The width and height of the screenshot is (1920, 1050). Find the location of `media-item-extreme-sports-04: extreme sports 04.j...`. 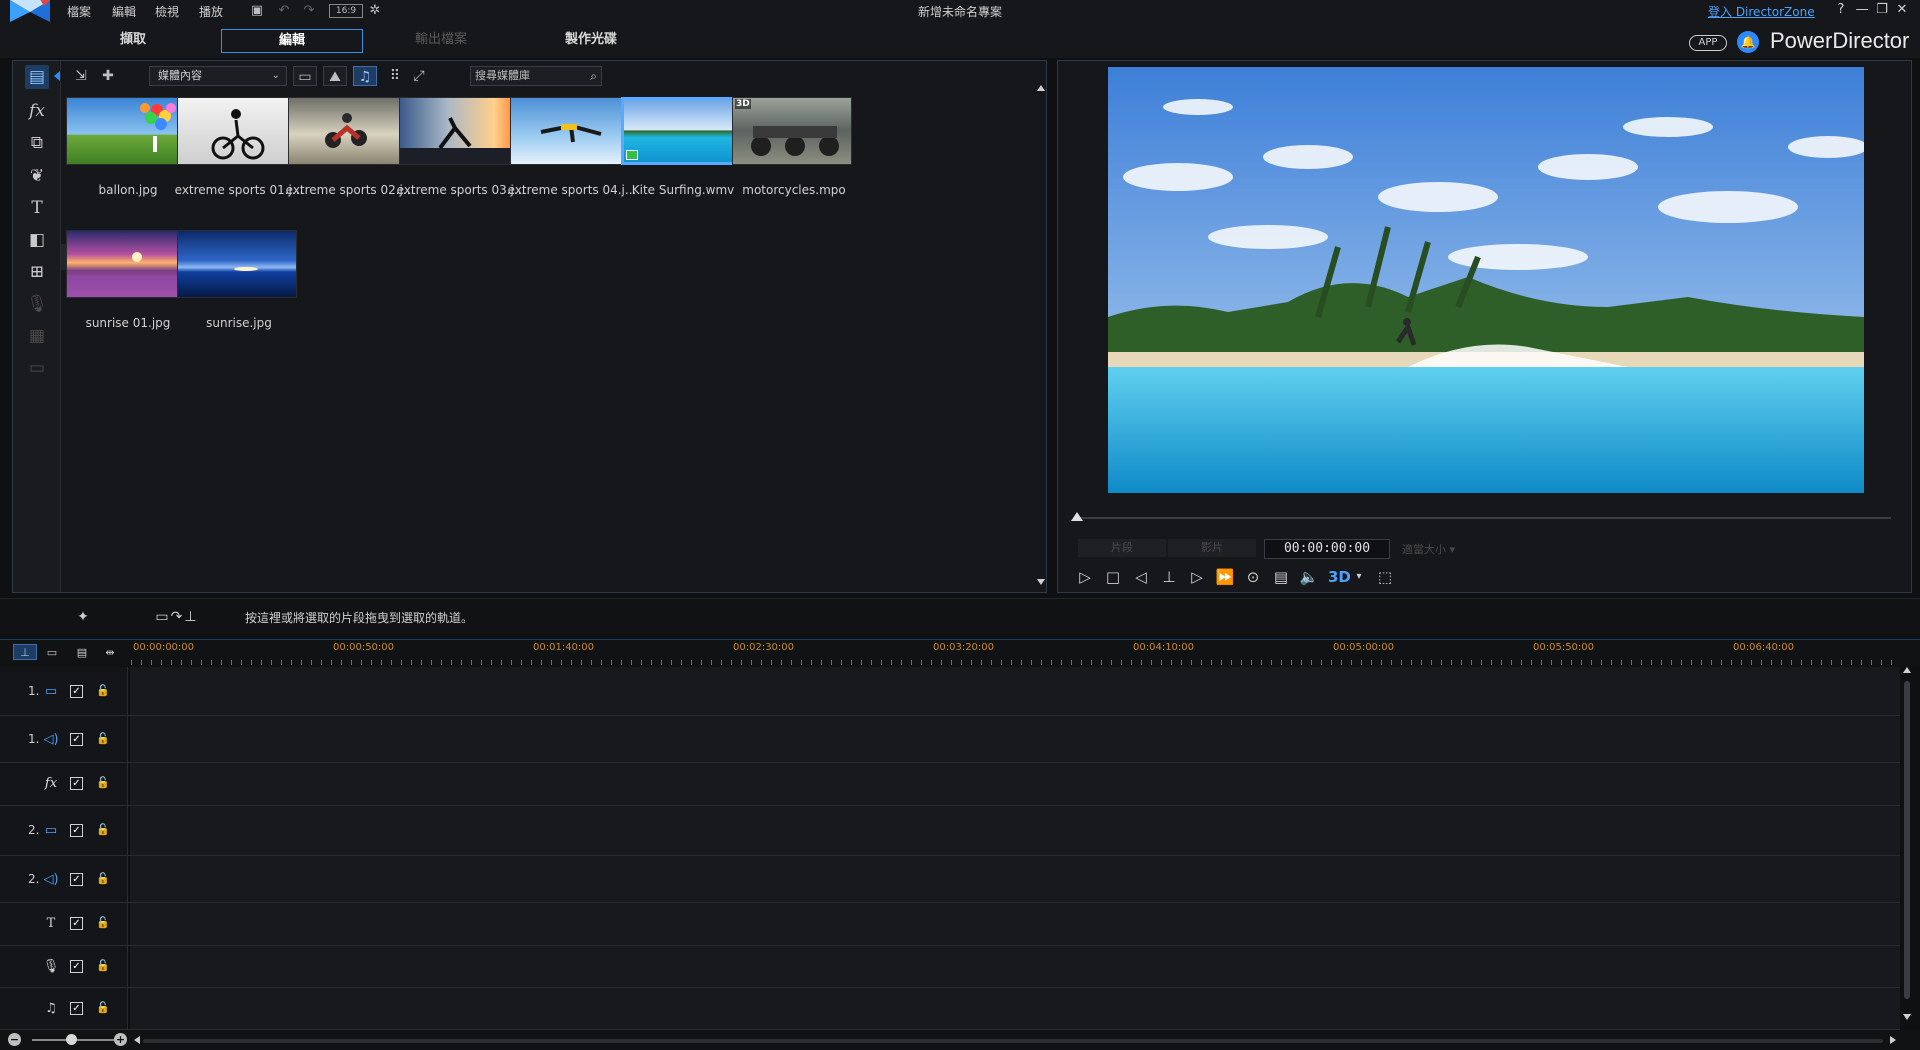

media-item-extreme-sports-04: extreme sports 04.j... is located at coordinates (570, 152).